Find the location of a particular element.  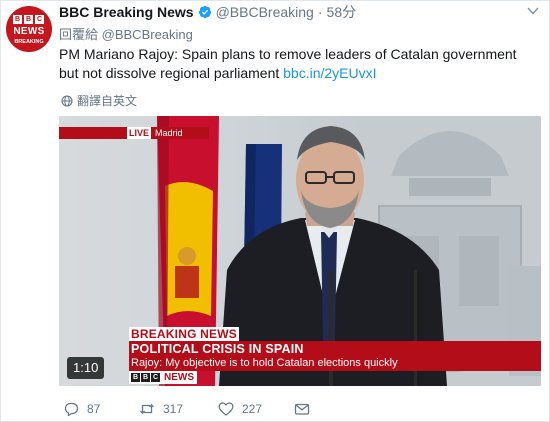

live-tag: LIVE Madrid is located at coordinates (155, 133).